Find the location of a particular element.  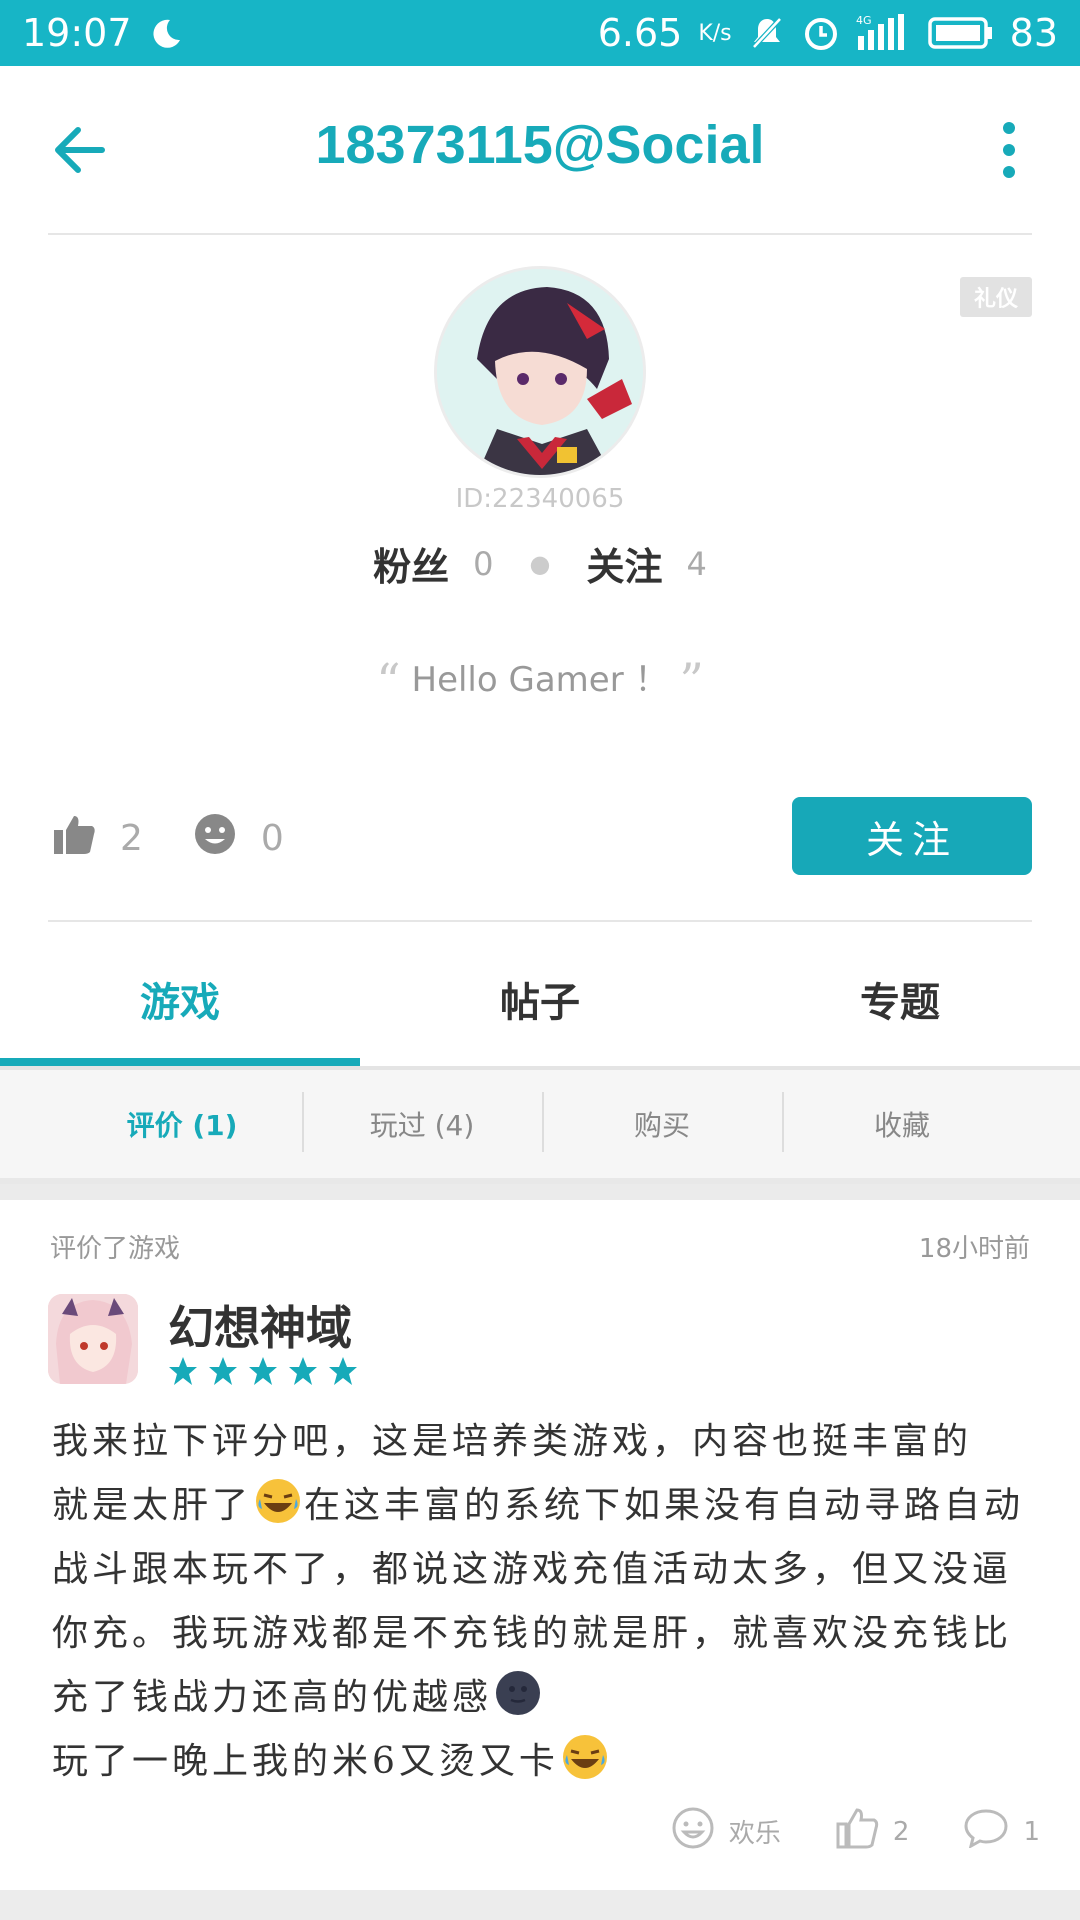

etiquette-badge: 礼仪 is located at coordinates (996, 297).